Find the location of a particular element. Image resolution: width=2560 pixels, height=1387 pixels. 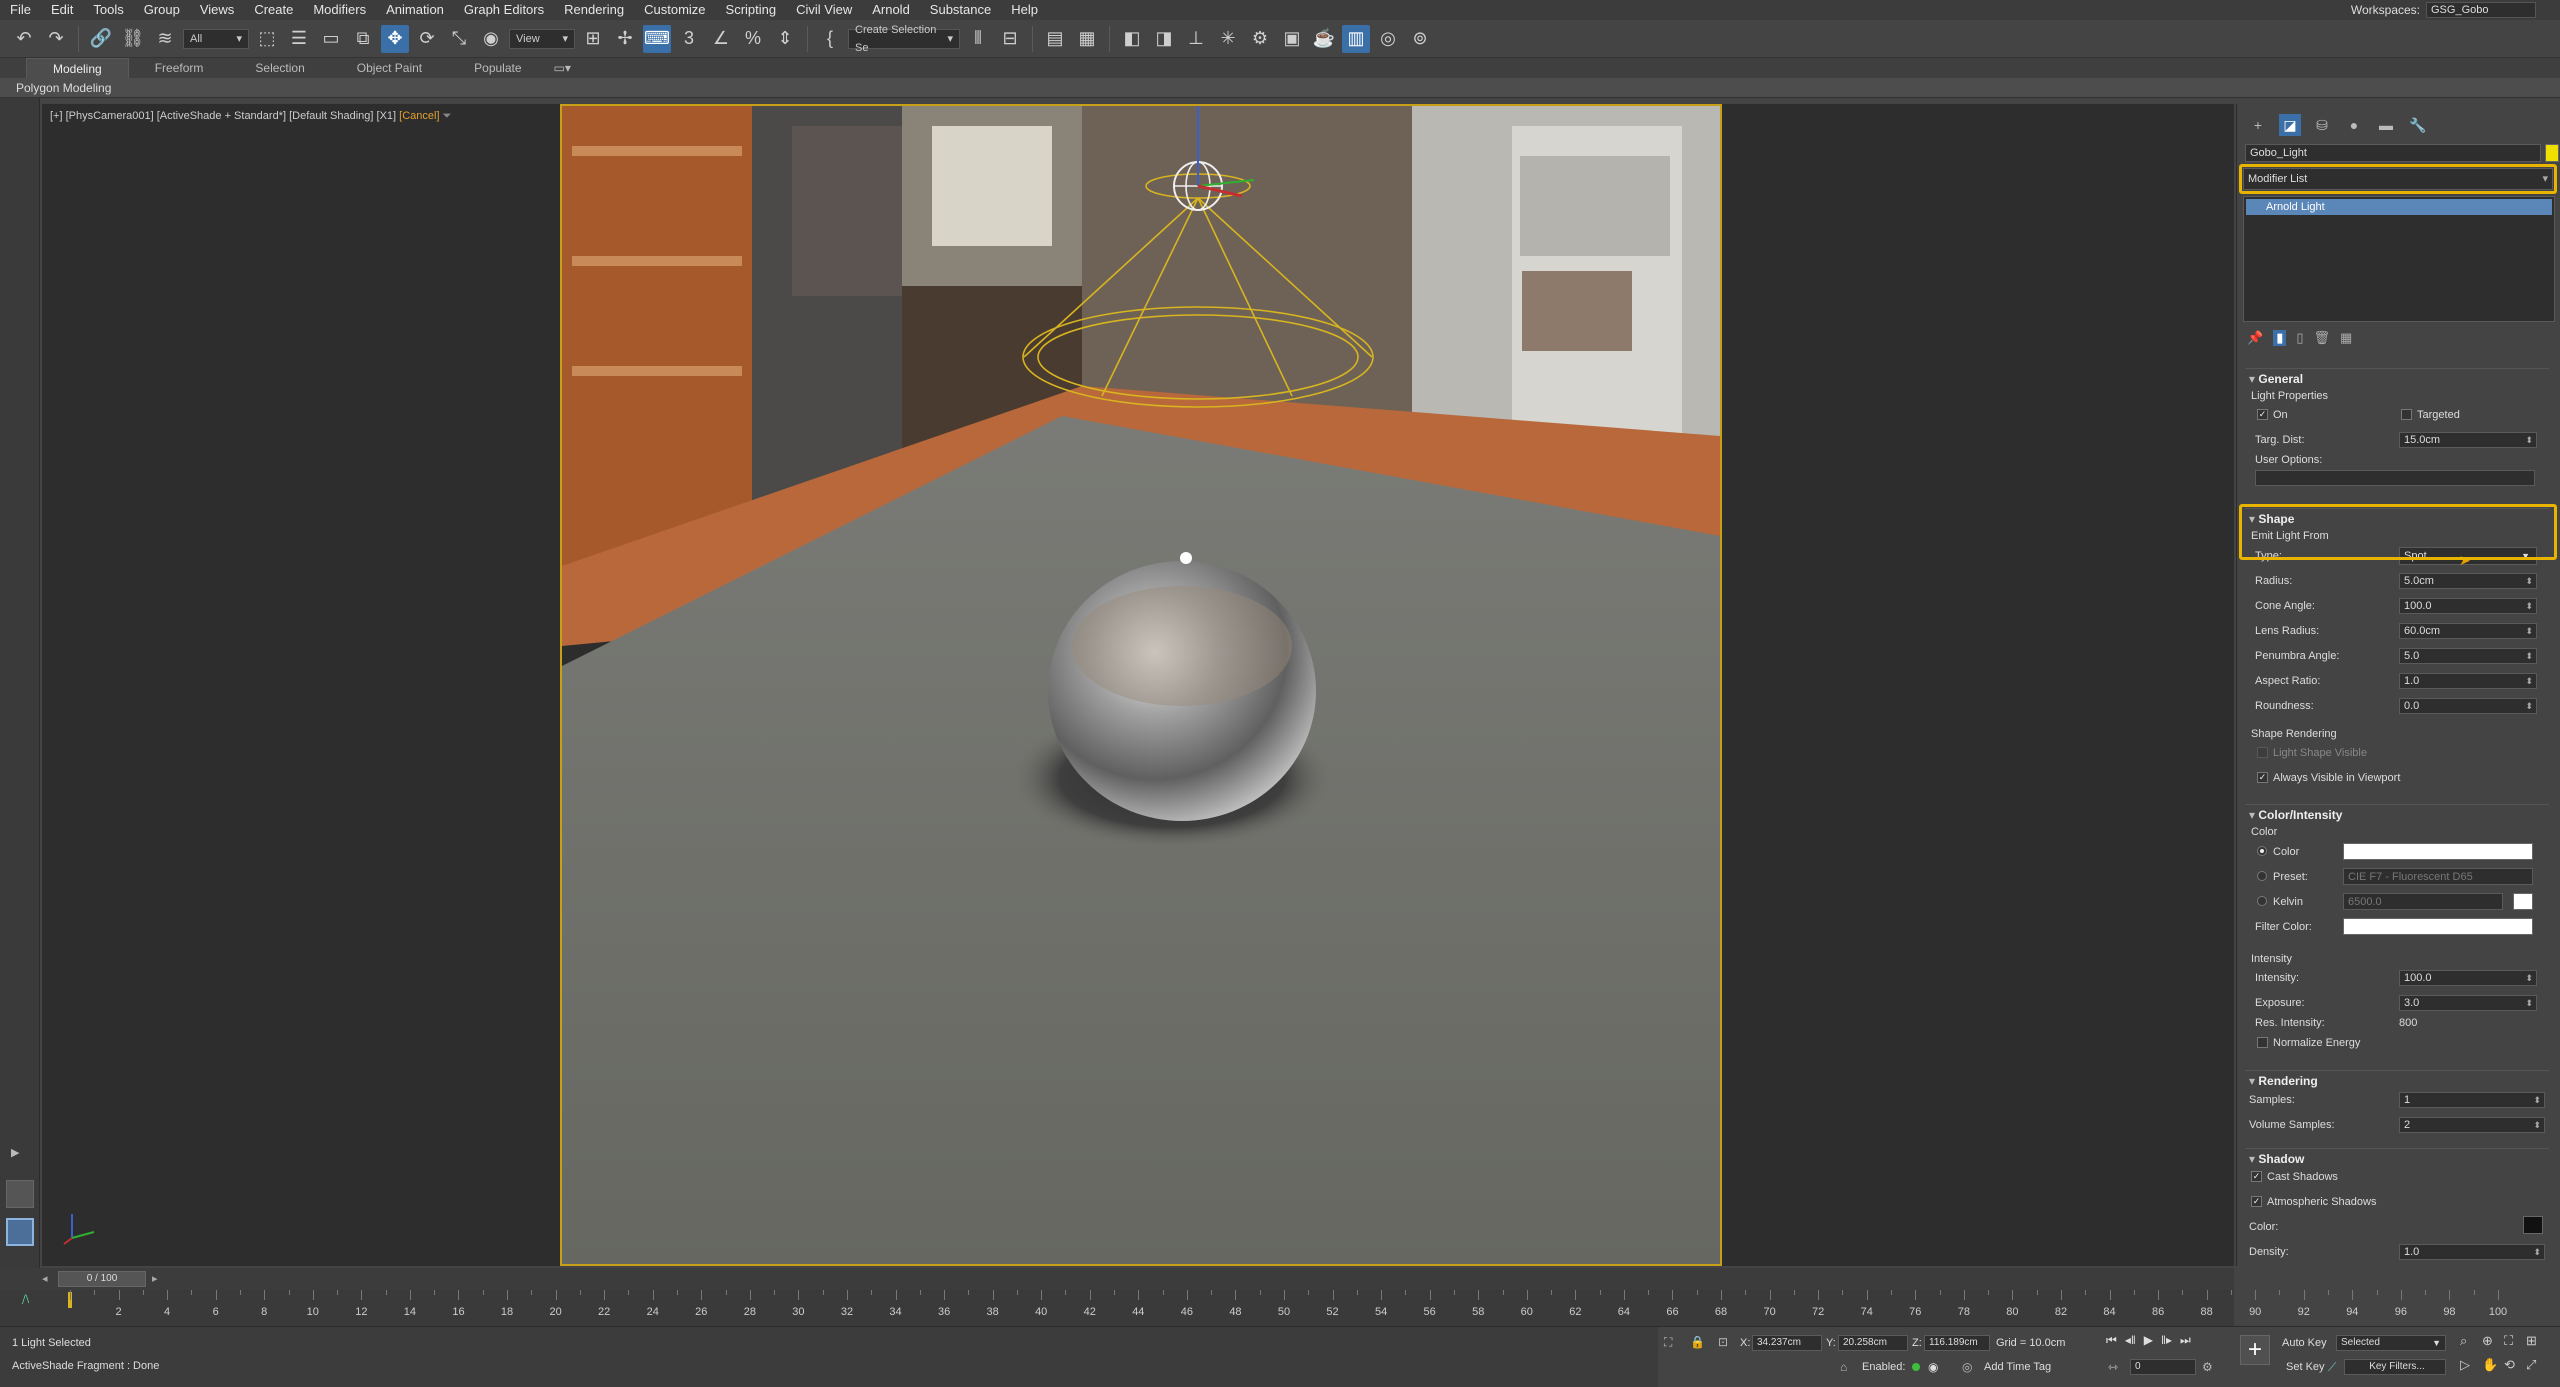

z-coord-field: 116.189cm is located at coordinates (1957, 1343).